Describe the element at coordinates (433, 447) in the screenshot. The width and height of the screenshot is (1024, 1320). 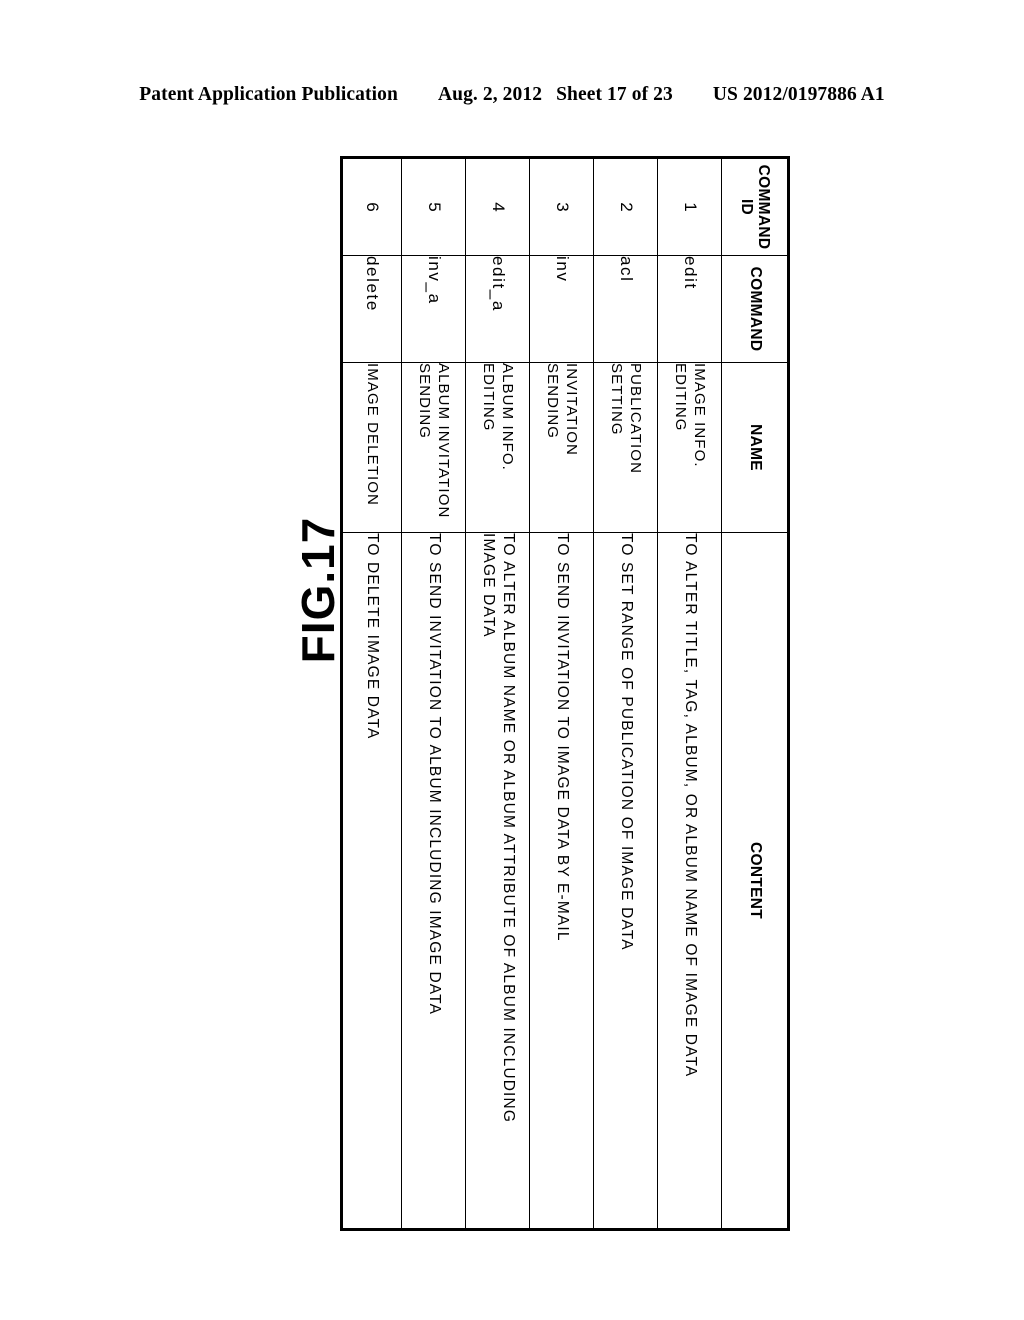
I see `cell-name: ALBUM INVITATION SENDING` at that location.